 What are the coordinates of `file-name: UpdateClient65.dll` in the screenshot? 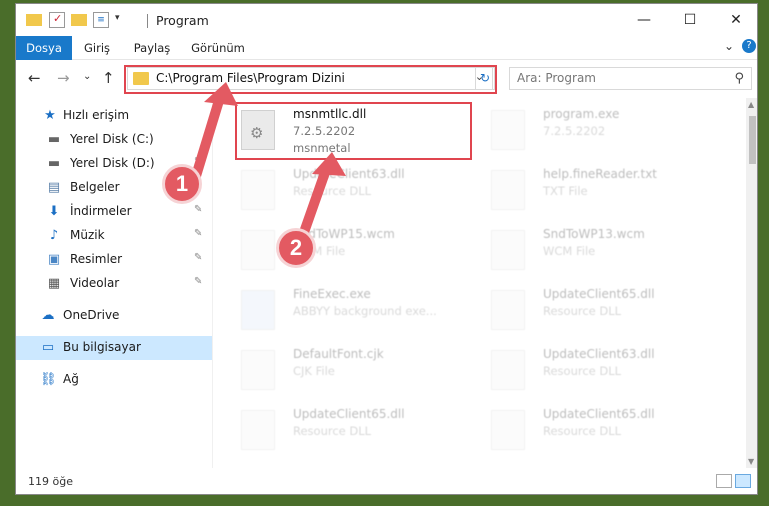 It's located at (349, 414).